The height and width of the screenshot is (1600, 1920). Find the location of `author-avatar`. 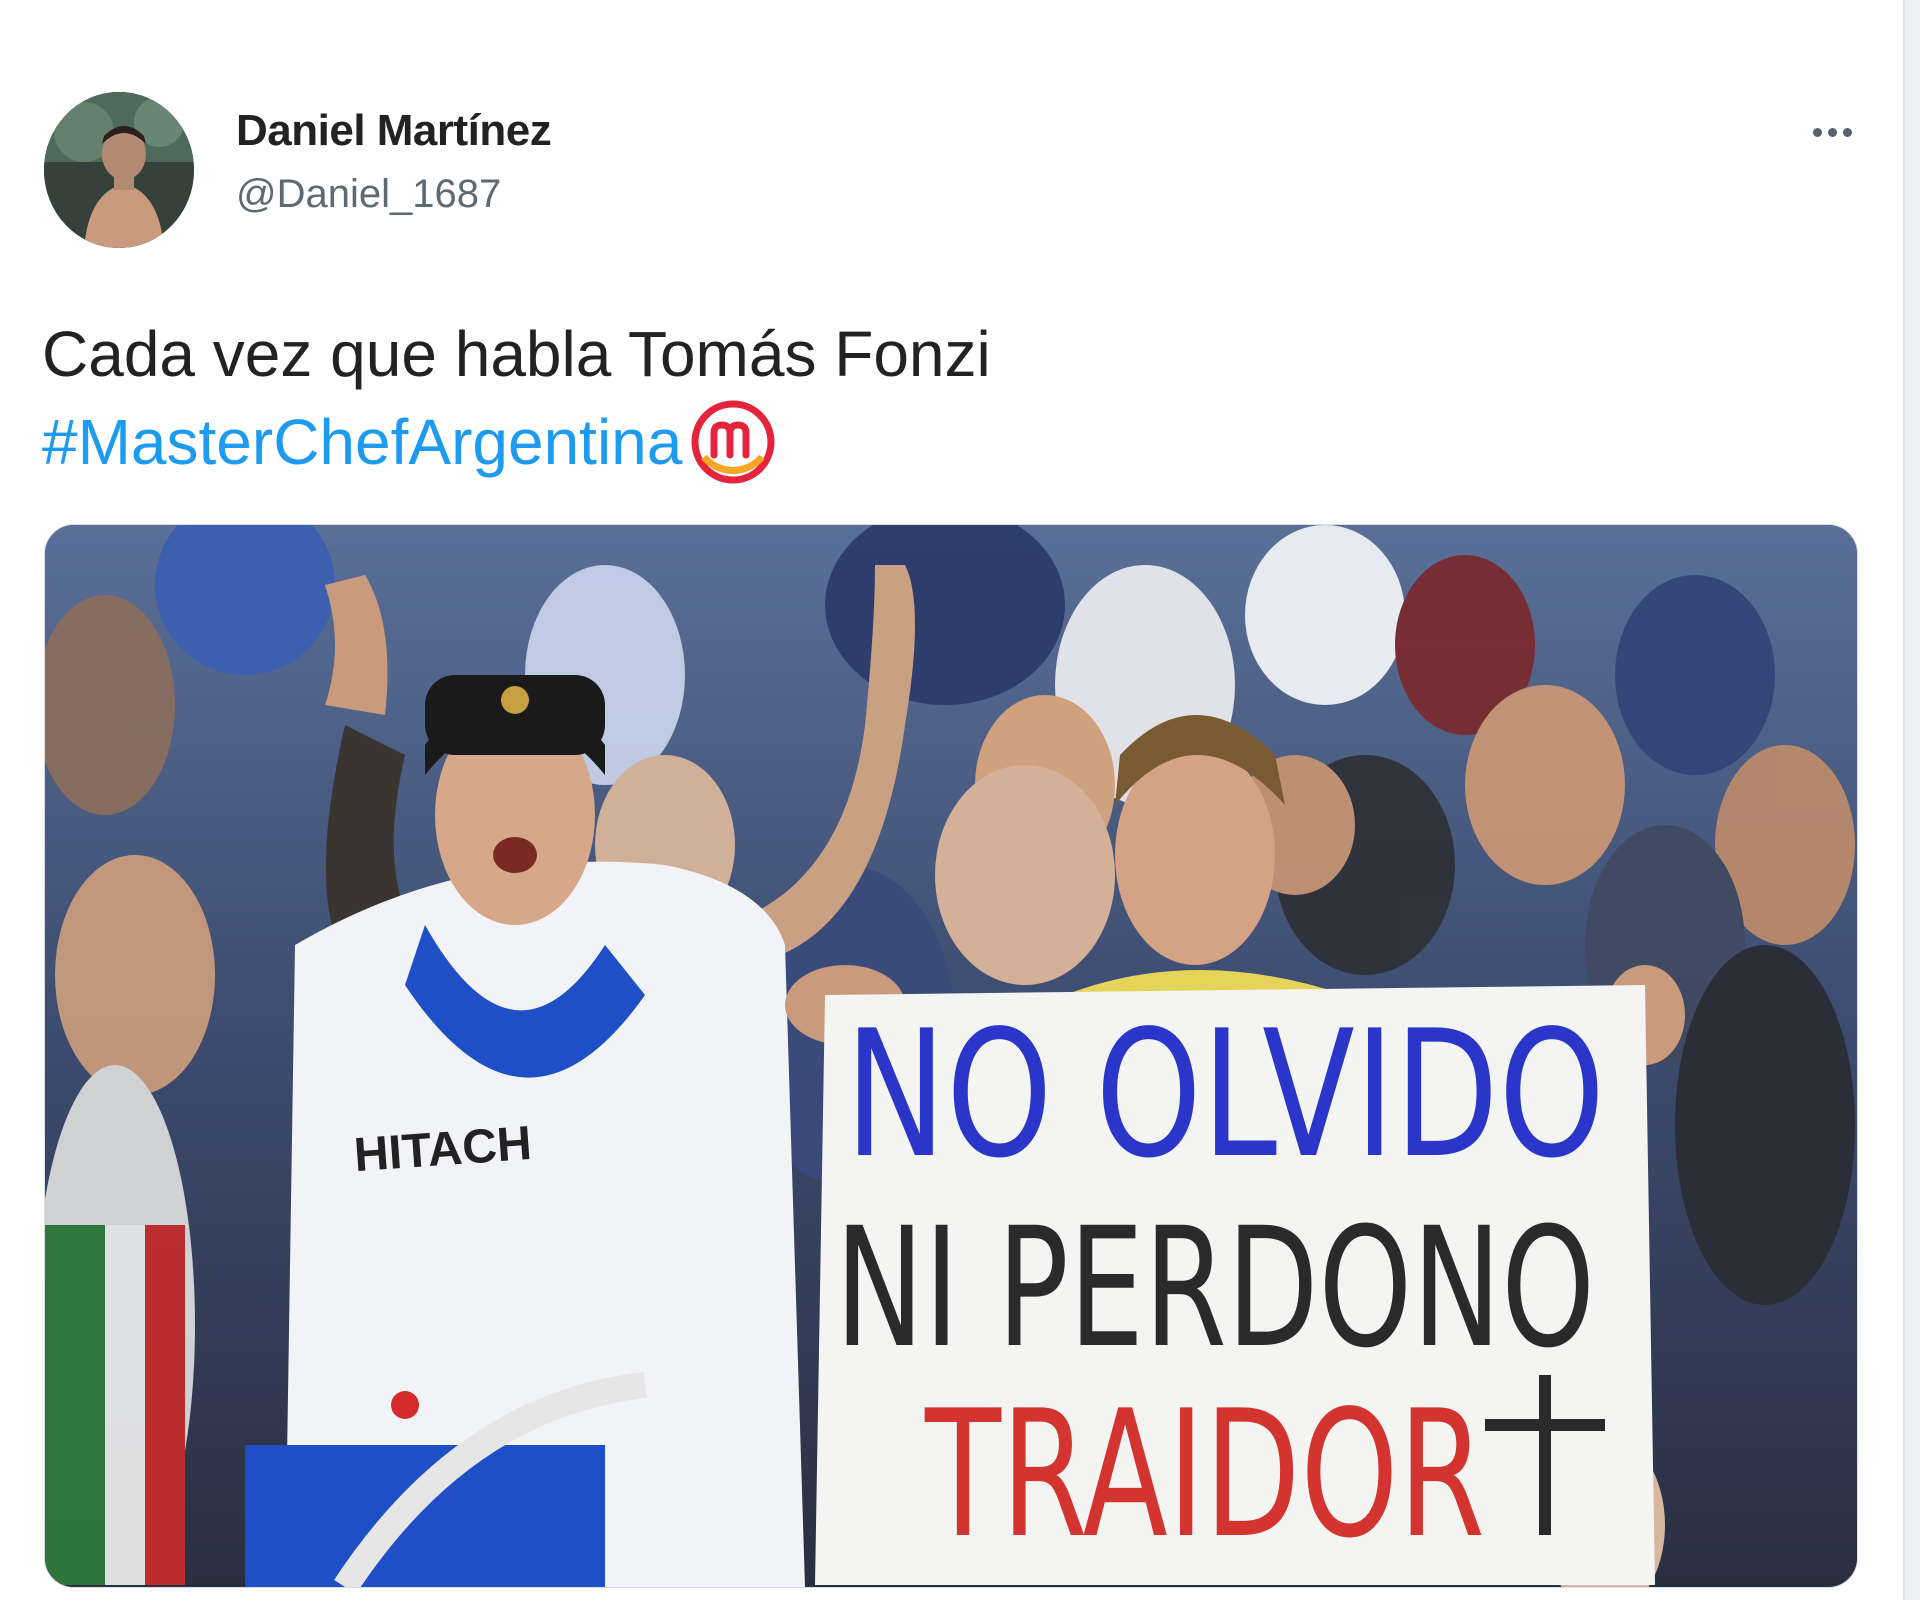

author-avatar is located at coordinates (119, 170).